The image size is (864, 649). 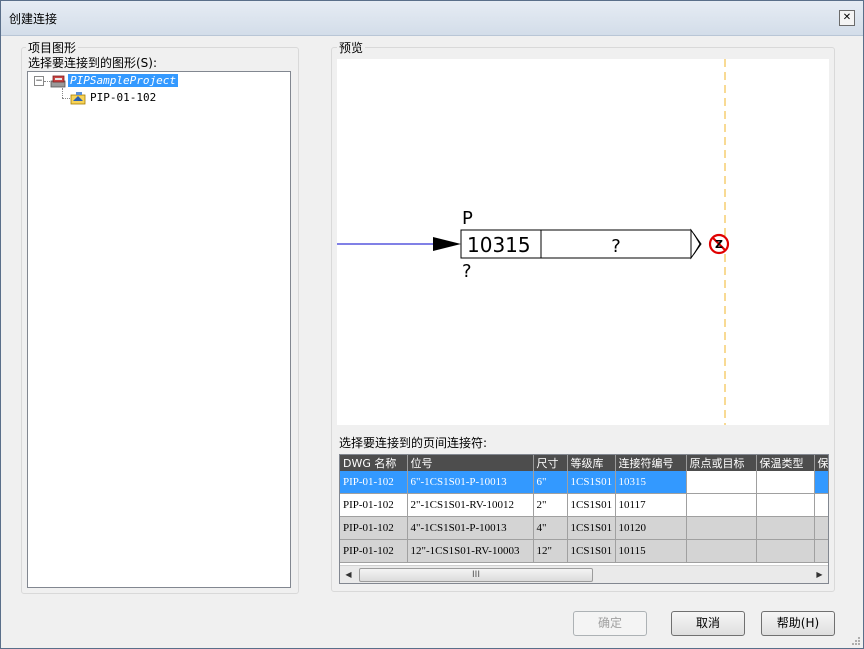 I want to click on horizontal-scrollbar: ◀ III ▶, so click(x=584, y=574).